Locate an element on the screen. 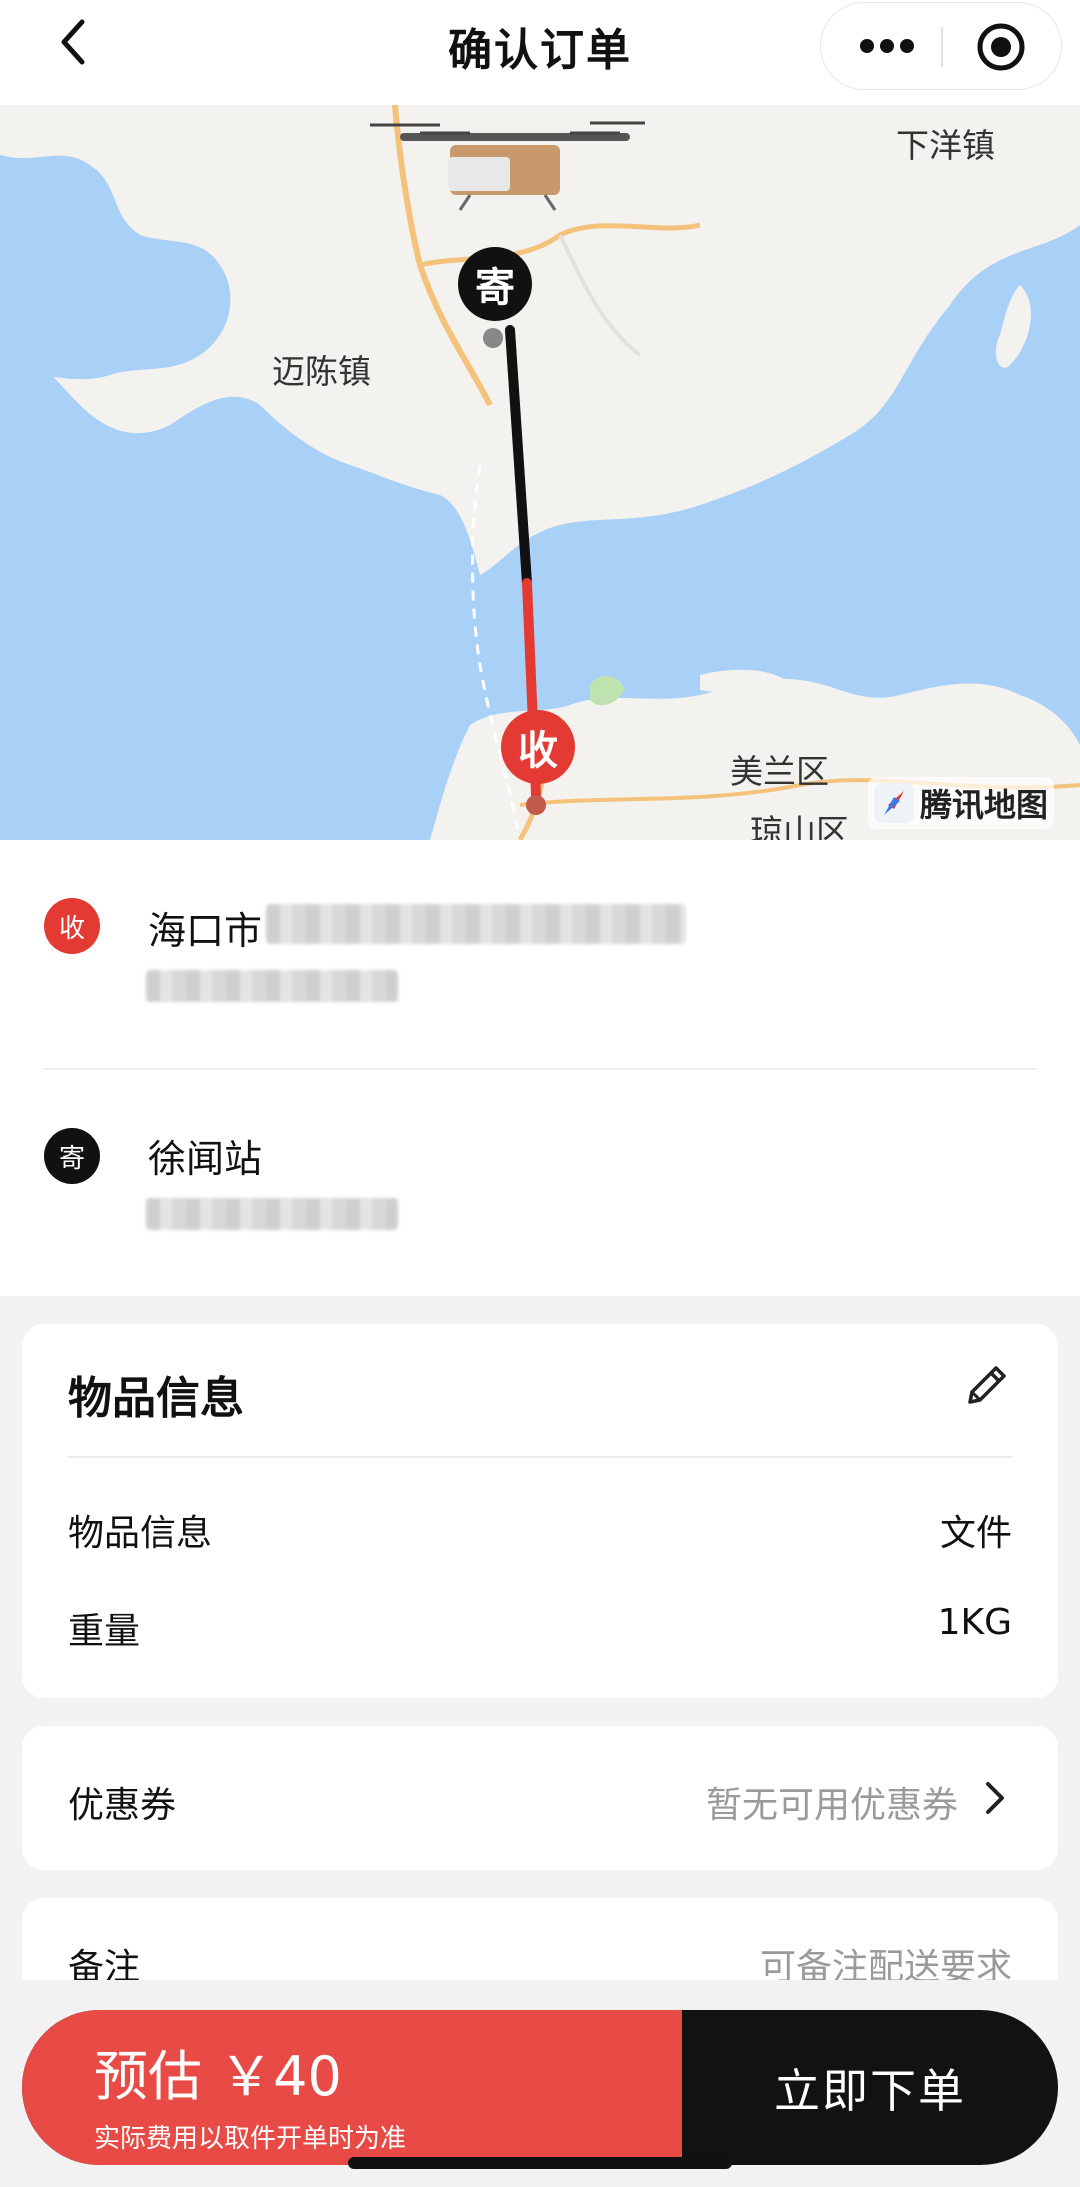 The width and height of the screenshot is (1080, 2187). weight-value: 1KG is located at coordinates (974, 1622).